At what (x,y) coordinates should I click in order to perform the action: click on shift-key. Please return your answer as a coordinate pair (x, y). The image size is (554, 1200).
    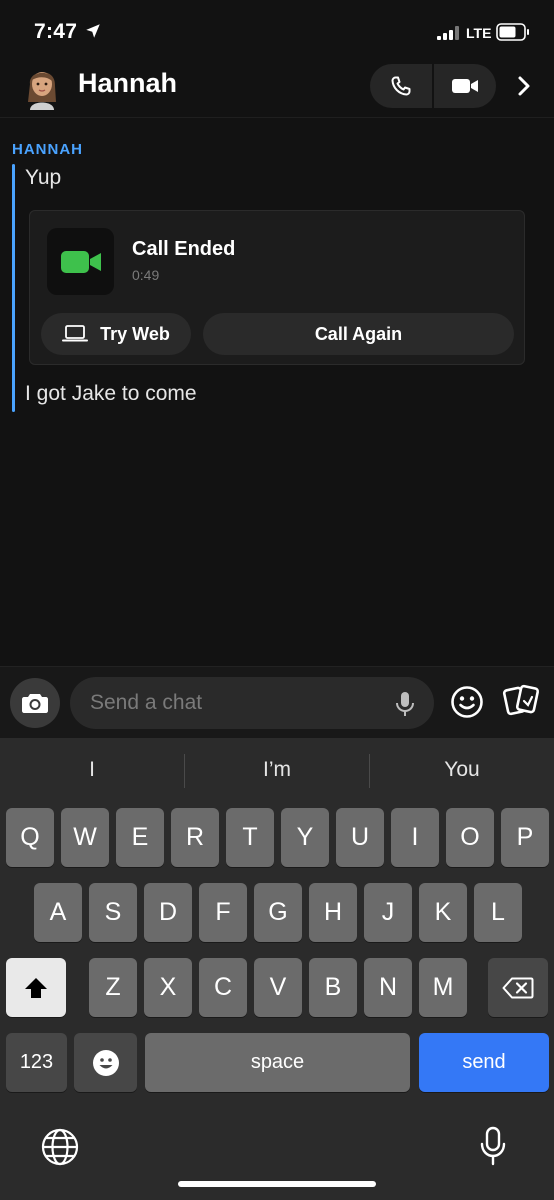
    Looking at the image, I should click on (36, 987).